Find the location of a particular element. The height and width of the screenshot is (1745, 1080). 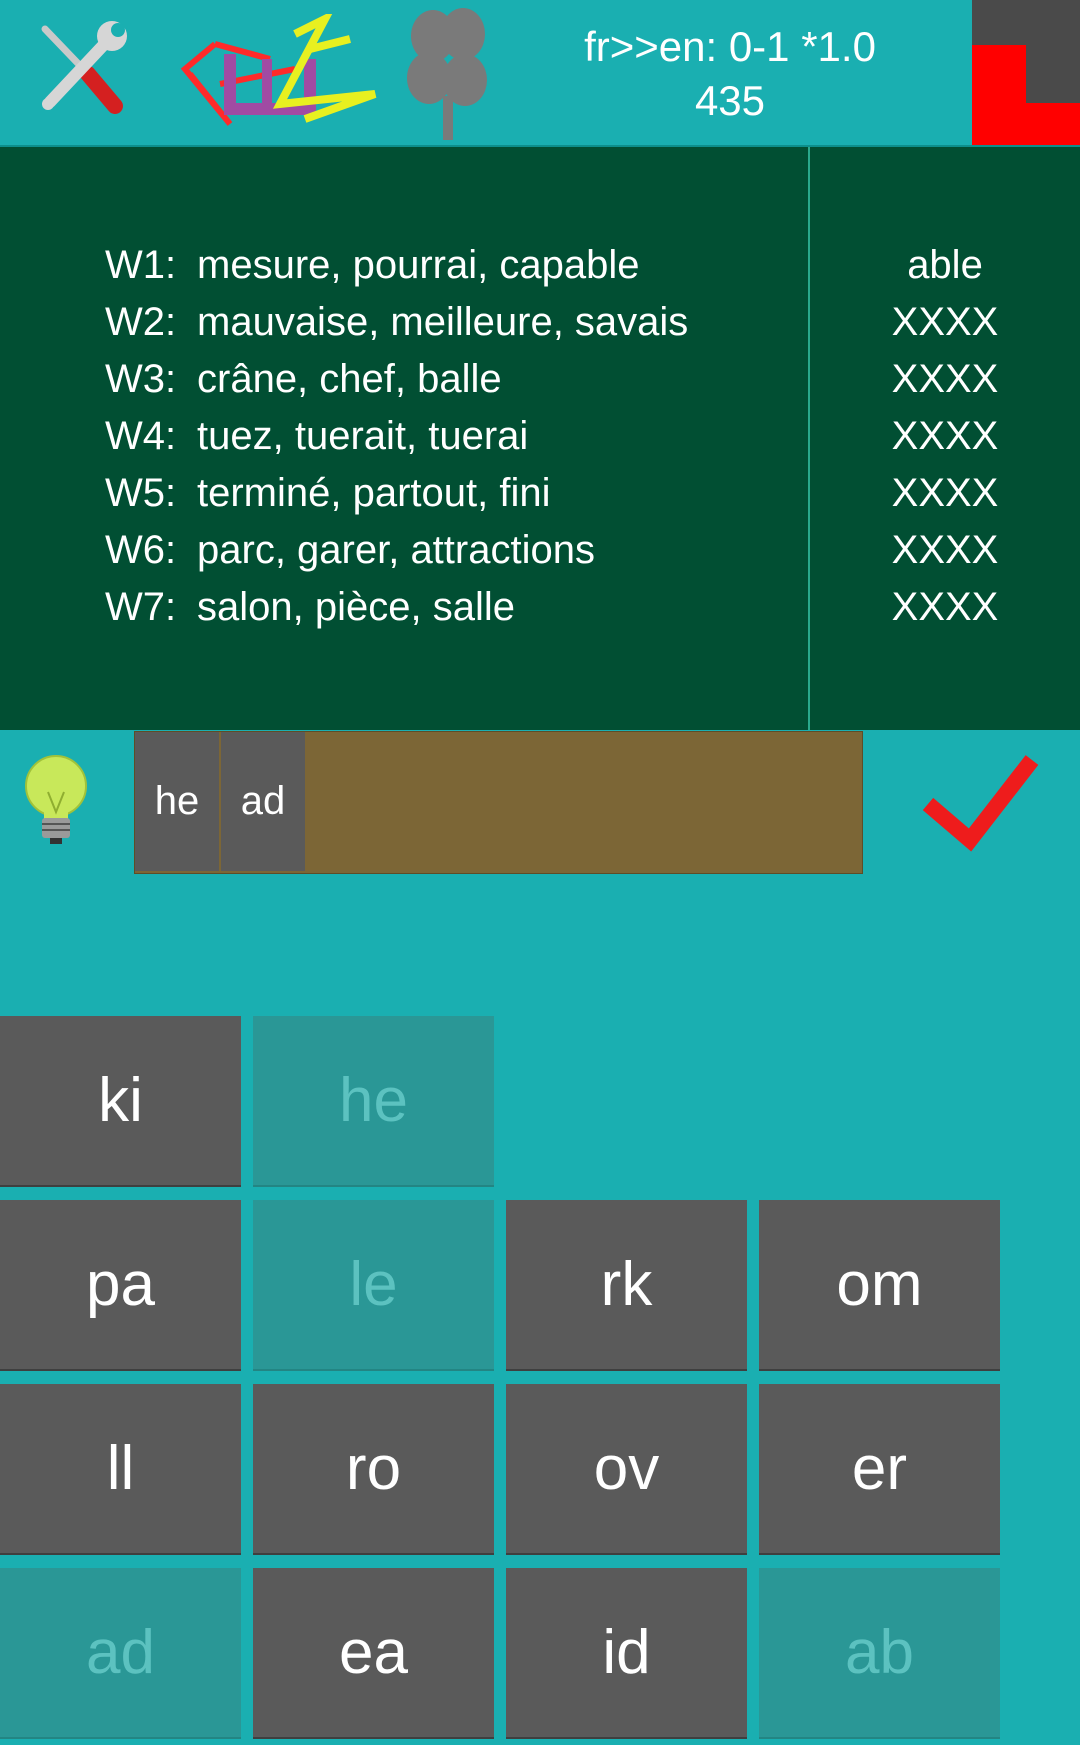

top-bar: fr>>en: 0-1 *1.0 435 is located at coordinates (540, 73).